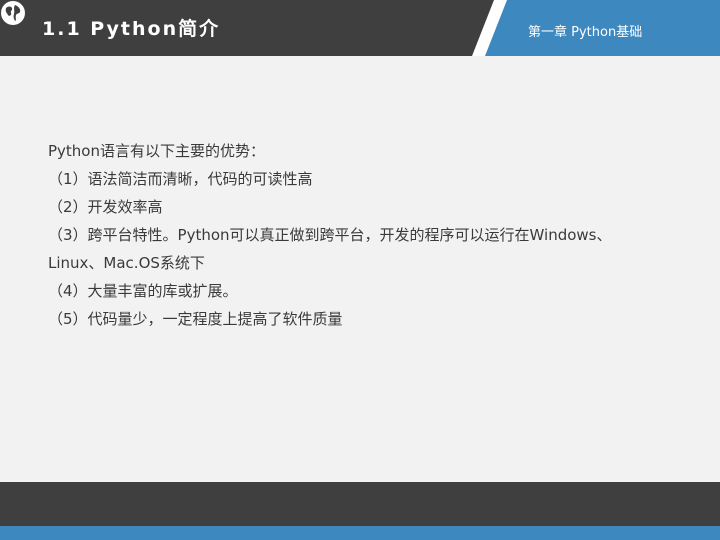  Describe the element at coordinates (105, 207) in the screenshot. I see `list-item: （2）开发效率高` at that location.